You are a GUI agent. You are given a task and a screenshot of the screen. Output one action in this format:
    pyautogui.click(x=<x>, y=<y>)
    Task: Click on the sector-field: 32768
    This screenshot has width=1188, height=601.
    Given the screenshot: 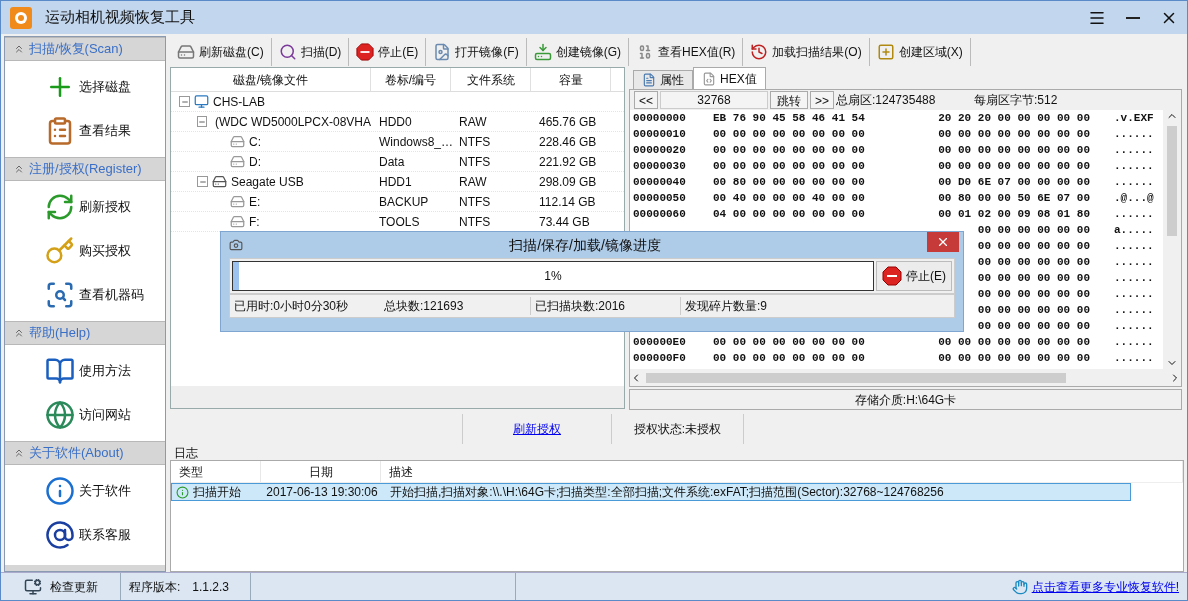 What is the action you would take?
    pyautogui.click(x=714, y=100)
    